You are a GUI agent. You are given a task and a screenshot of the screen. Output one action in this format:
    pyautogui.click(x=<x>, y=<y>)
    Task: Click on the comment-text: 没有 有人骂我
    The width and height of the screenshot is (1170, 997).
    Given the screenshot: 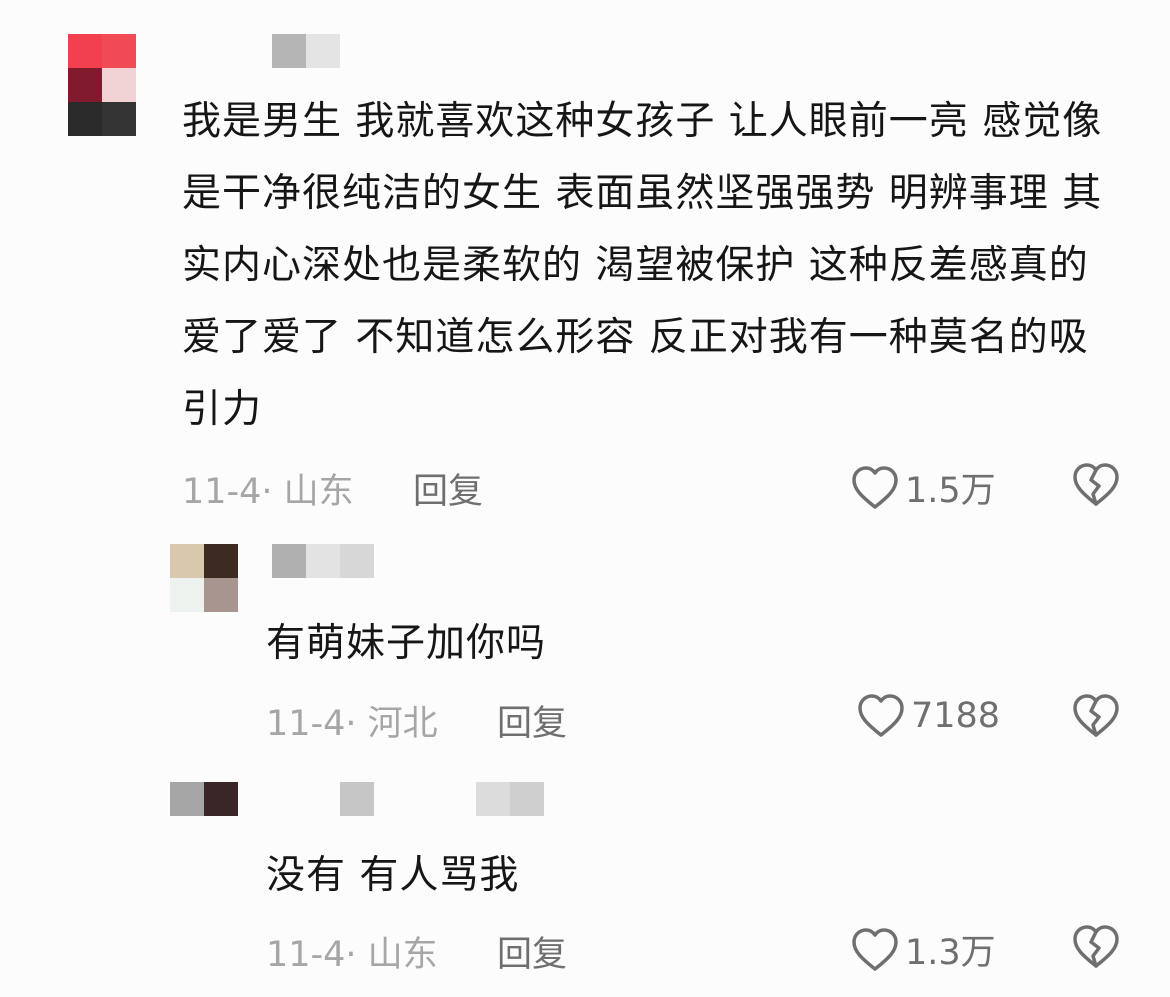 What is the action you would take?
    pyautogui.click(x=393, y=875)
    